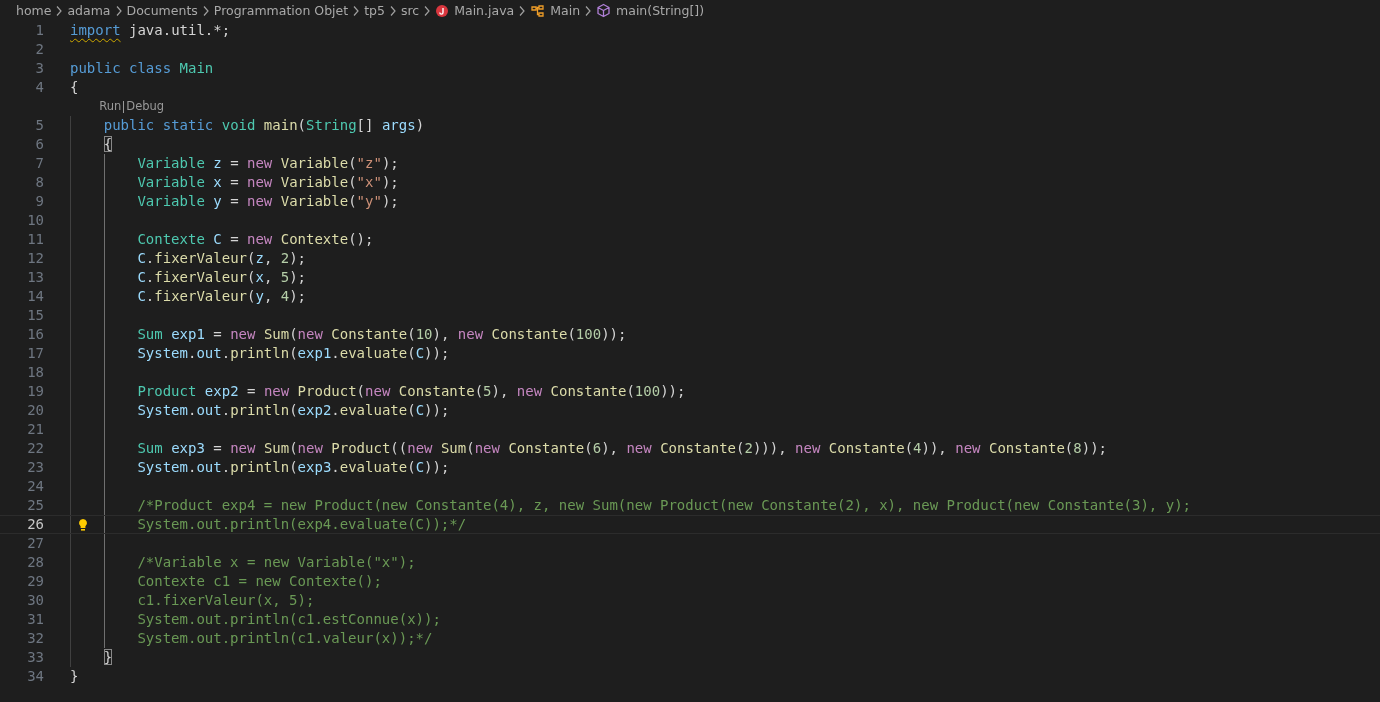 The height and width of the screenshot is (702, 1380). Describe the element at coordinates (226, 600) in the screenshot. I see `code-line: c1.fixerValeur(x, 5);` at that location.